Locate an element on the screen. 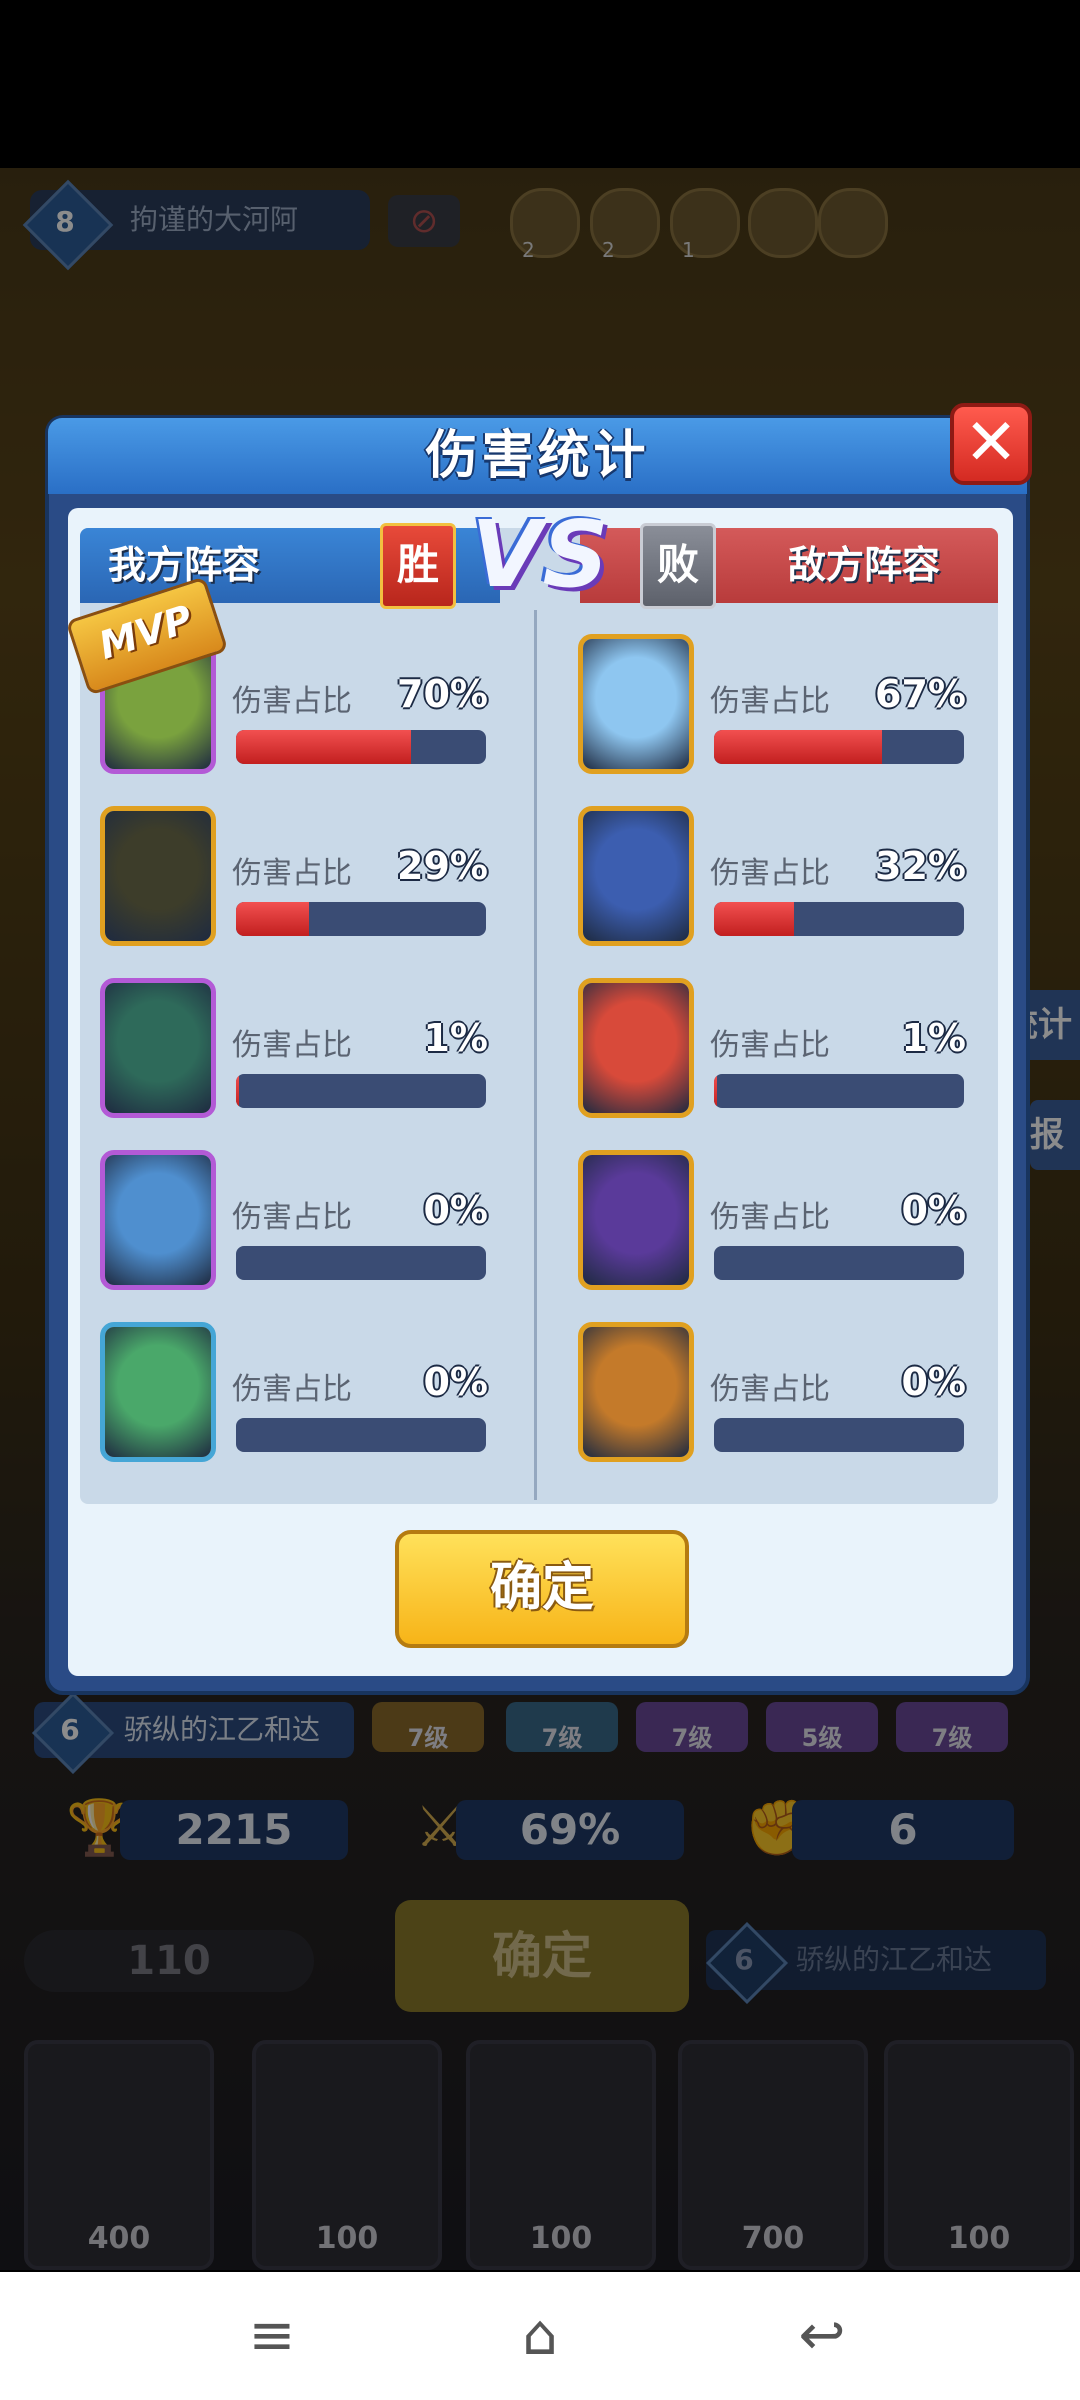  back-icon: ↩ is located at coordinates (822, 2336).